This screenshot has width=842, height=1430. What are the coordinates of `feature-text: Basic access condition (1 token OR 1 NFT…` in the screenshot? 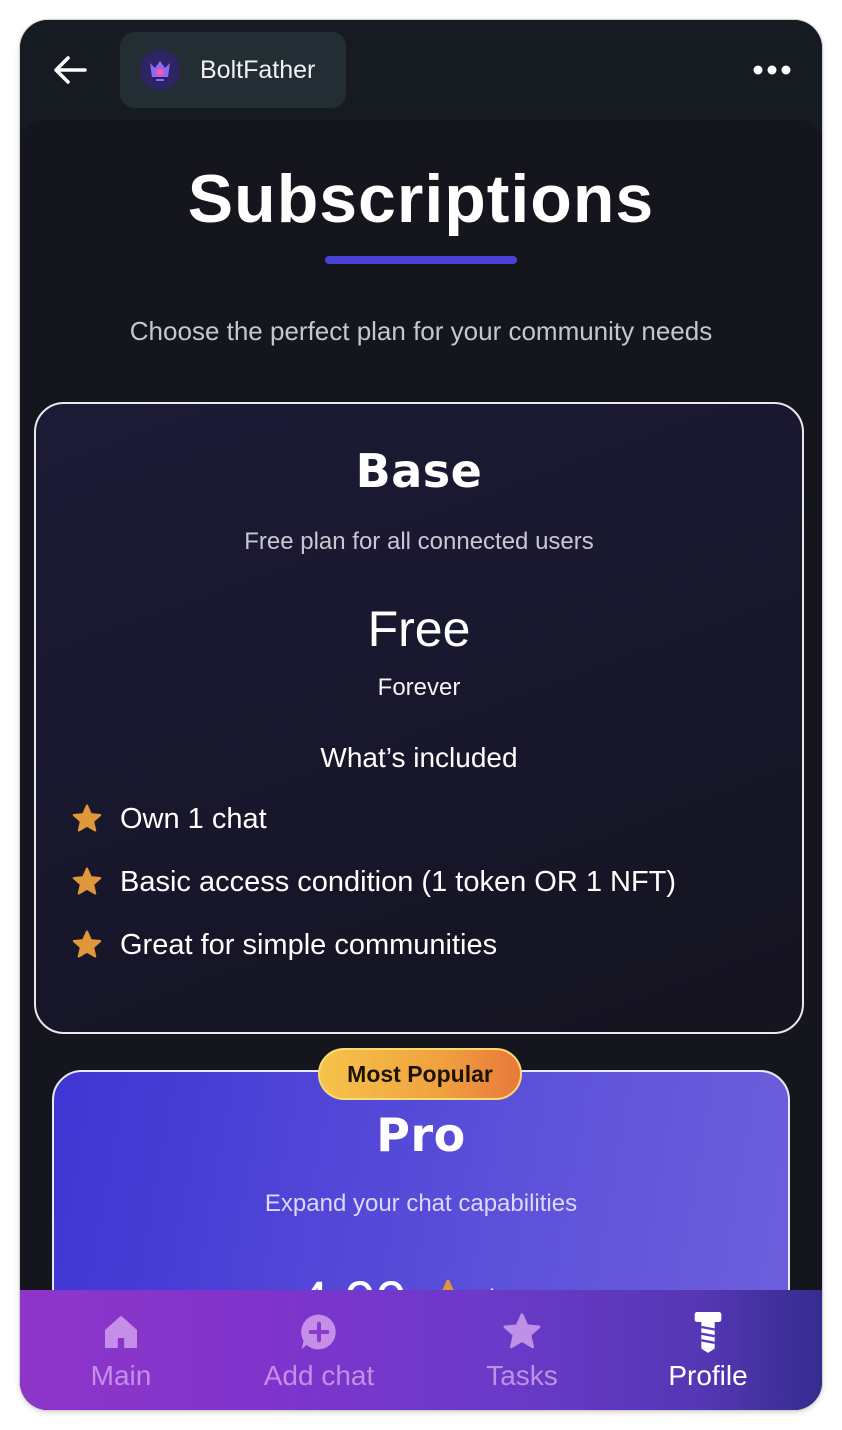 It's located at (398, 881).